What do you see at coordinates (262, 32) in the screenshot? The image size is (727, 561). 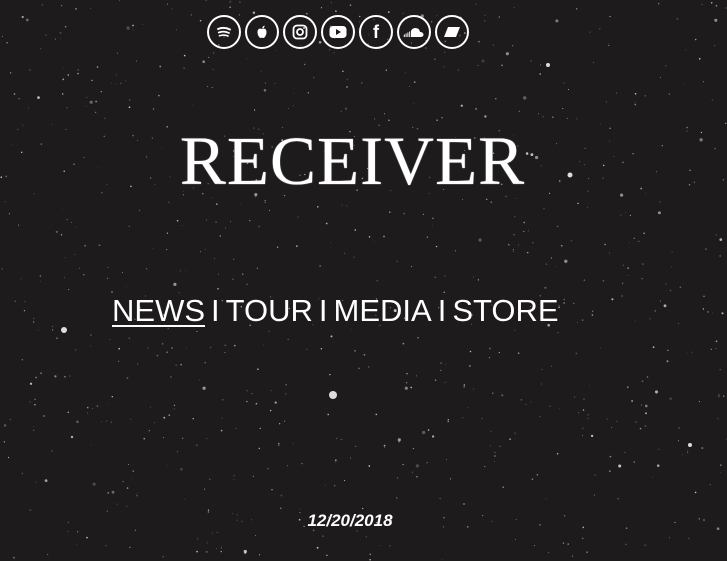 I see `apple-music-icon` at bounding box center [262, 32].